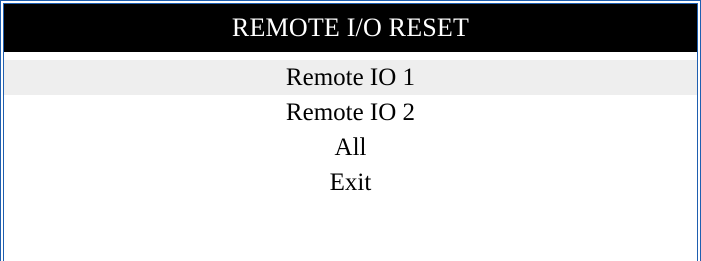  Describe the element at coordinates (350, 77) in the screenshot. I see `menu-item-remote-io-1: Remote IO 1` at that location.